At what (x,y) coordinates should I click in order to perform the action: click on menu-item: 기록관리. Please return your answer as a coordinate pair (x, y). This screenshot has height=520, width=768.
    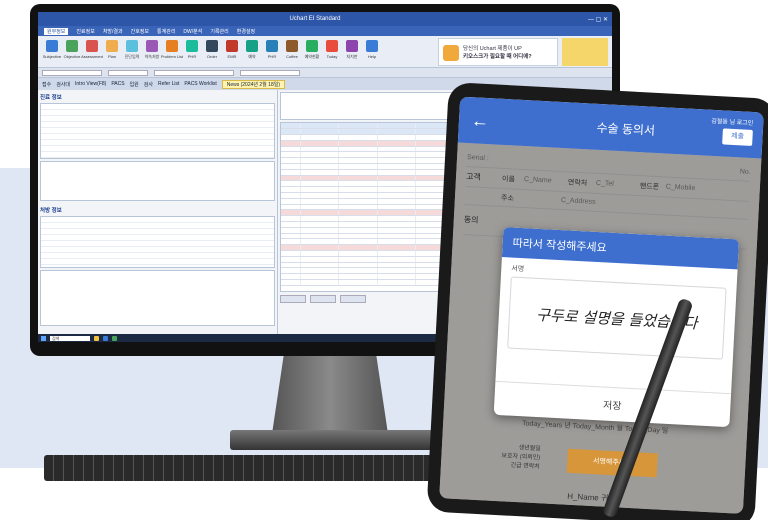
    Looking at the image, I should click on (219, 31).